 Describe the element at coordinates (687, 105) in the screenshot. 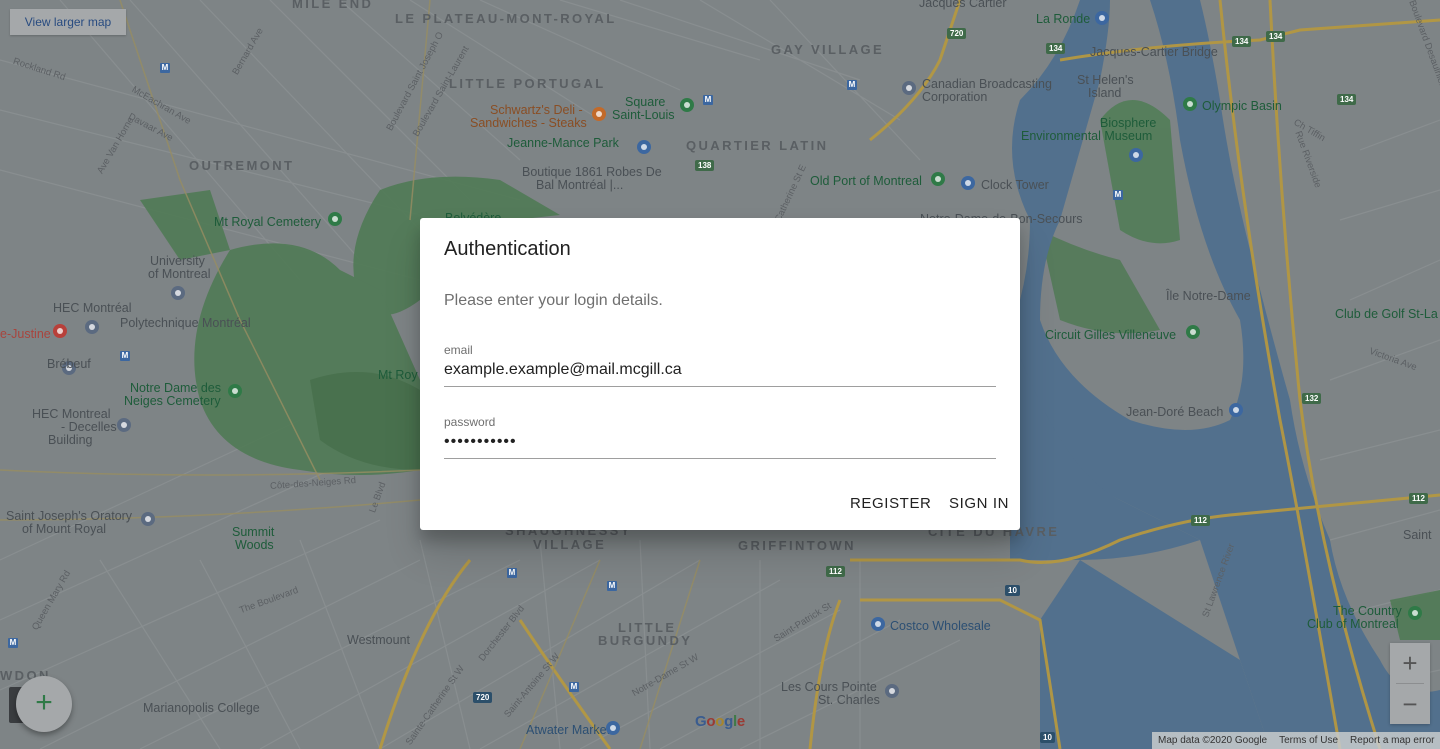

I see `park-pin-icon` at that location.